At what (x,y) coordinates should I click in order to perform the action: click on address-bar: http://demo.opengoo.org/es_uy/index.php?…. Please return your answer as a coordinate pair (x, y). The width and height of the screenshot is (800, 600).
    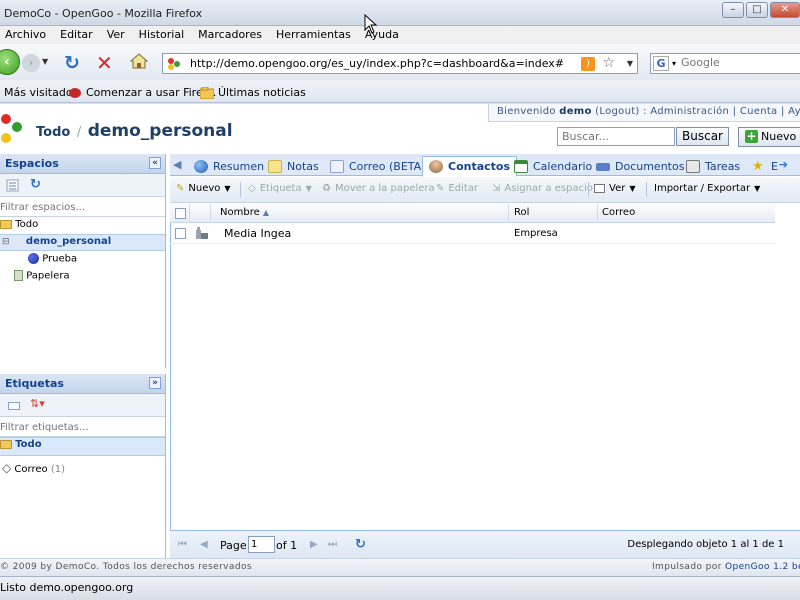
    Looking at the image, I should click on (400, 63).